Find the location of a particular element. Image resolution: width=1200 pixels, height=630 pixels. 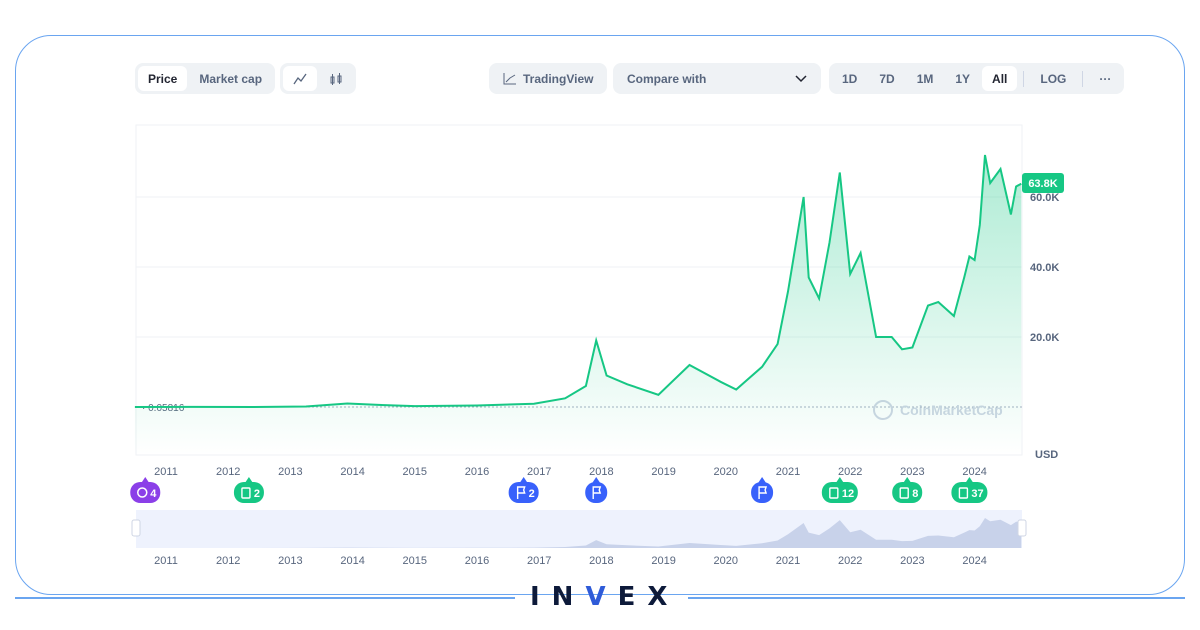

x-tick-label: 2019 is located at coordinates (663, 472).